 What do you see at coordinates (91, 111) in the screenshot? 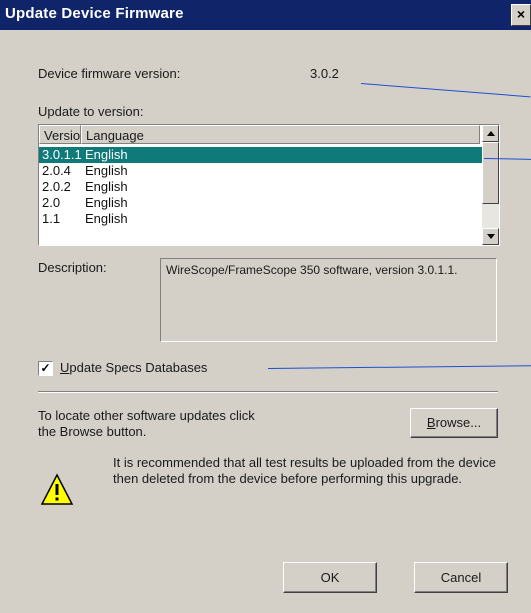
I see `update-to-version-label: Update to version:` at bounding box center [91, 111].